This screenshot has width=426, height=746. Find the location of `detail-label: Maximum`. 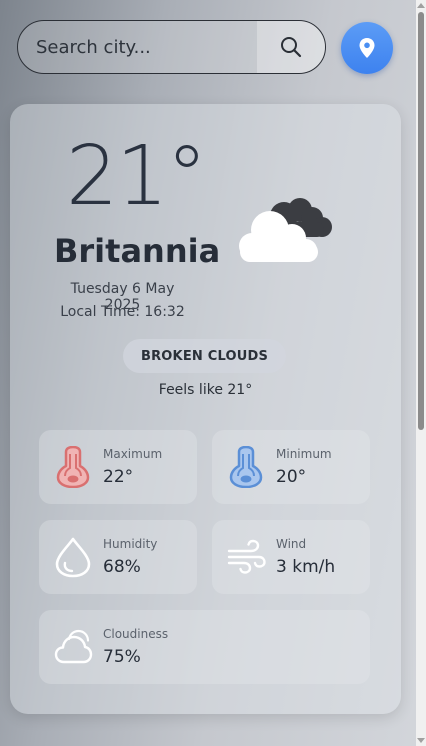

detail-label: Maximum is located at coordinates (133, 454).